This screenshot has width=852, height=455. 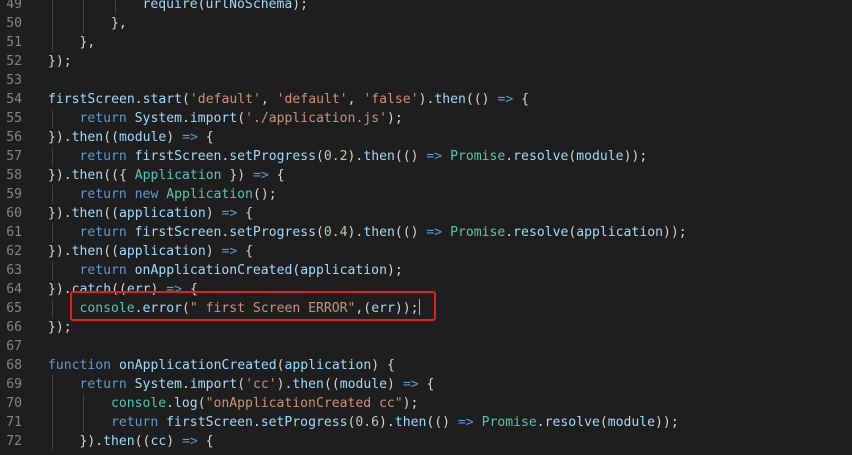 What do you see at coordinates (268, 99) in the screenshot?
I see `code-token: ,` at bounding box center [268, 99].